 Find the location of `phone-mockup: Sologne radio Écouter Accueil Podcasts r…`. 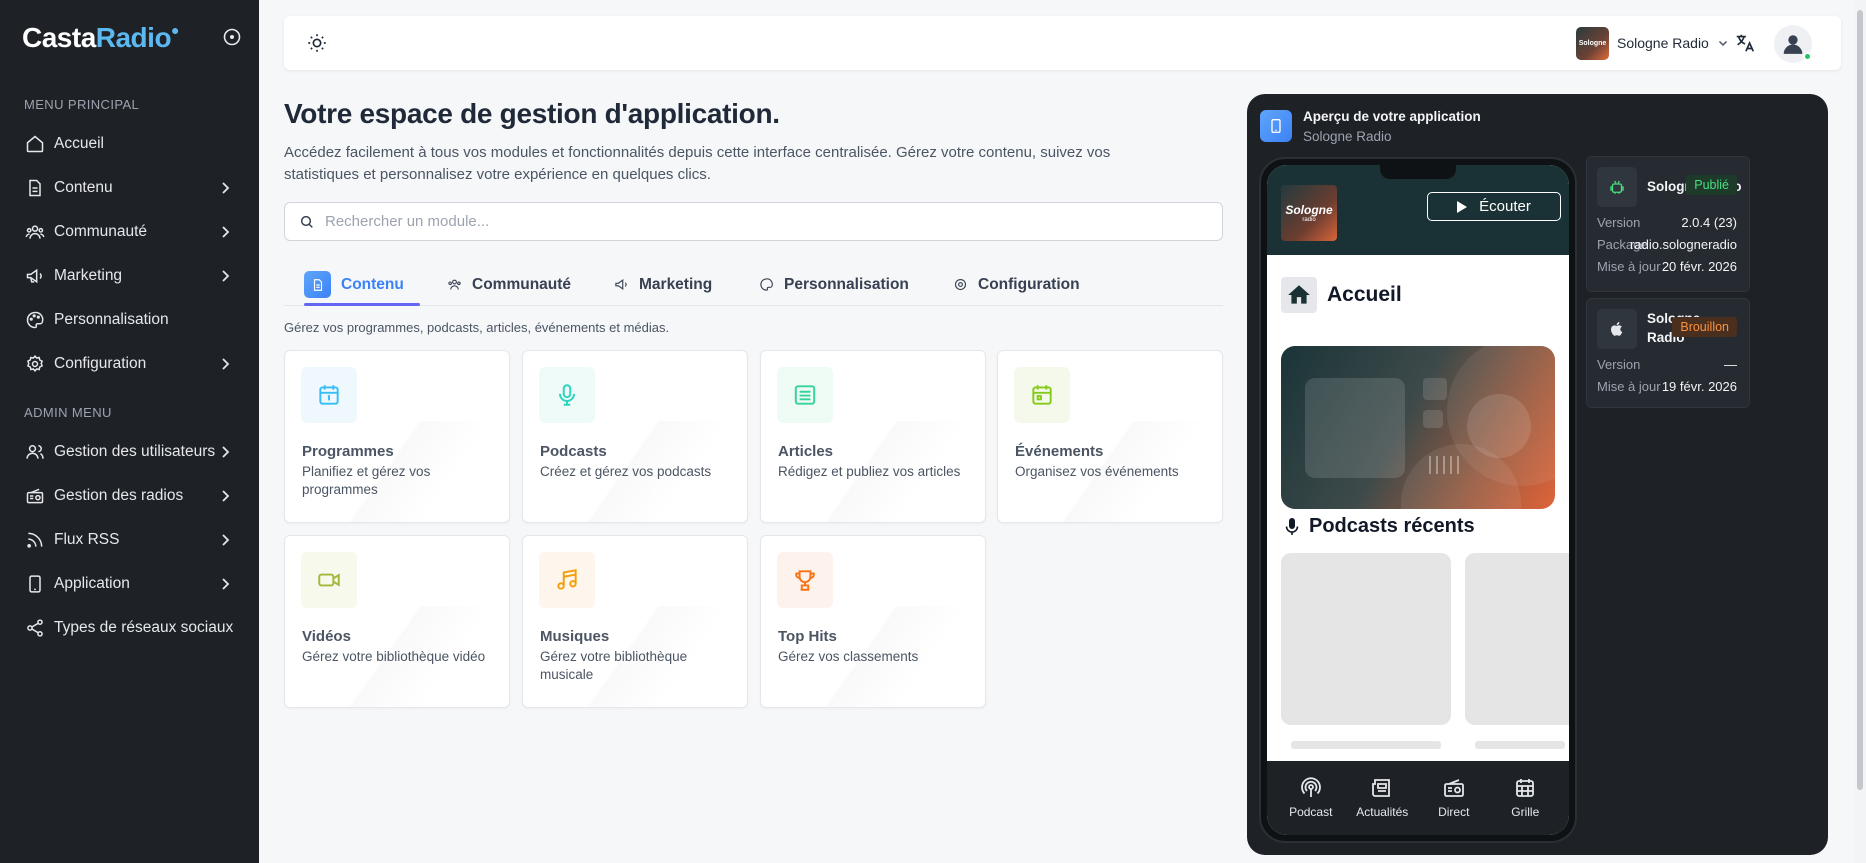

phone-mockup: Sologne radio Écouter Accueil Podcasts r… is located at coordinates (1418, 500).